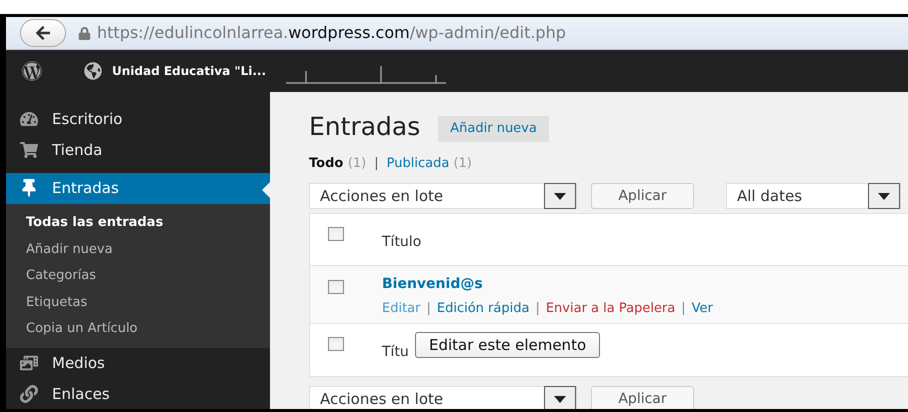 Image resolution: width=908 pixels, height=412 pixels. I want to click on cart-icon, so click(29, 149).